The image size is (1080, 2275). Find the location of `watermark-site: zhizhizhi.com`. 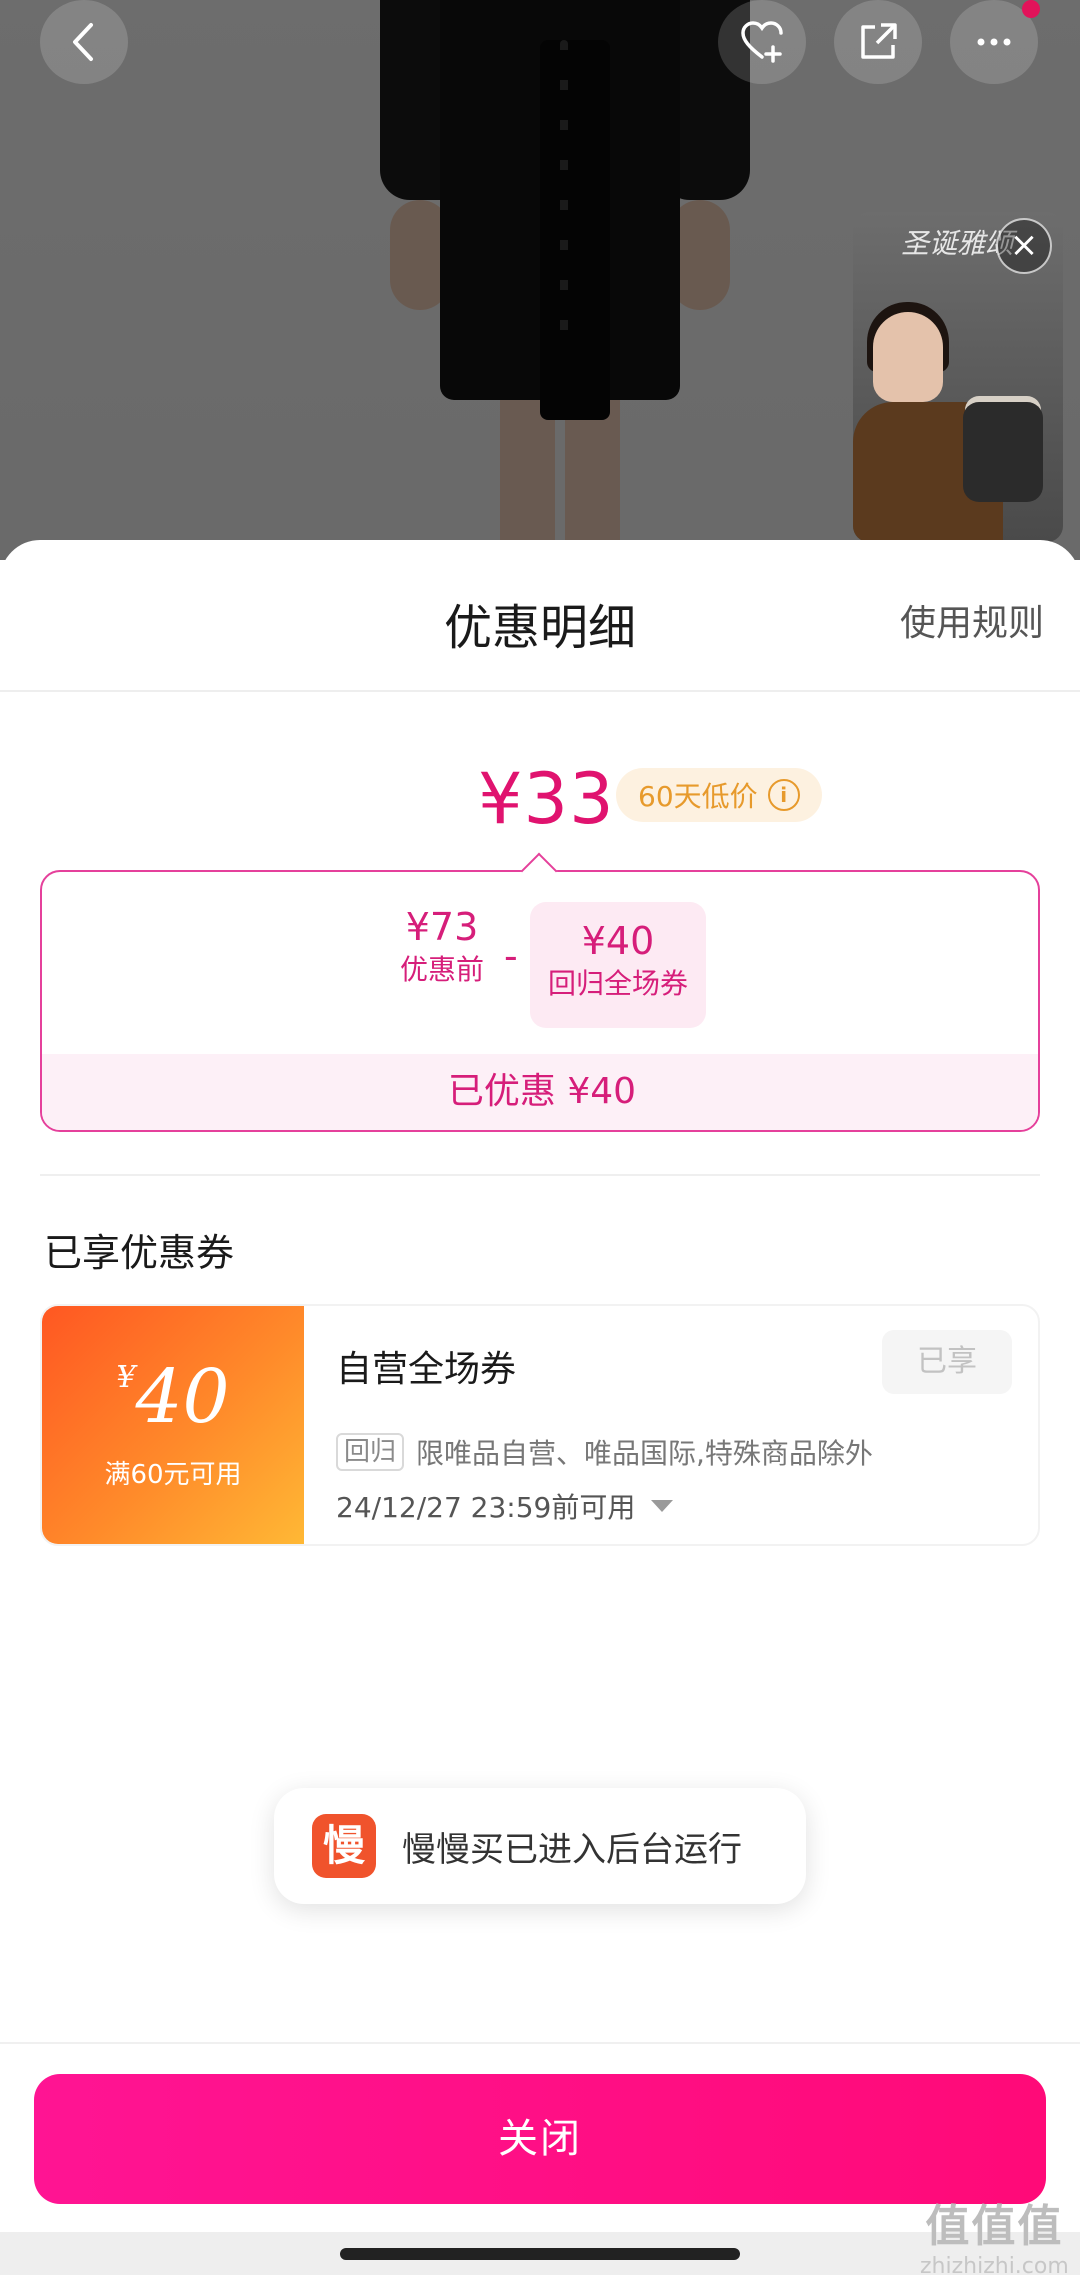

watermark-site: zhizhizhi.com is located at coordinates (994, 2264).